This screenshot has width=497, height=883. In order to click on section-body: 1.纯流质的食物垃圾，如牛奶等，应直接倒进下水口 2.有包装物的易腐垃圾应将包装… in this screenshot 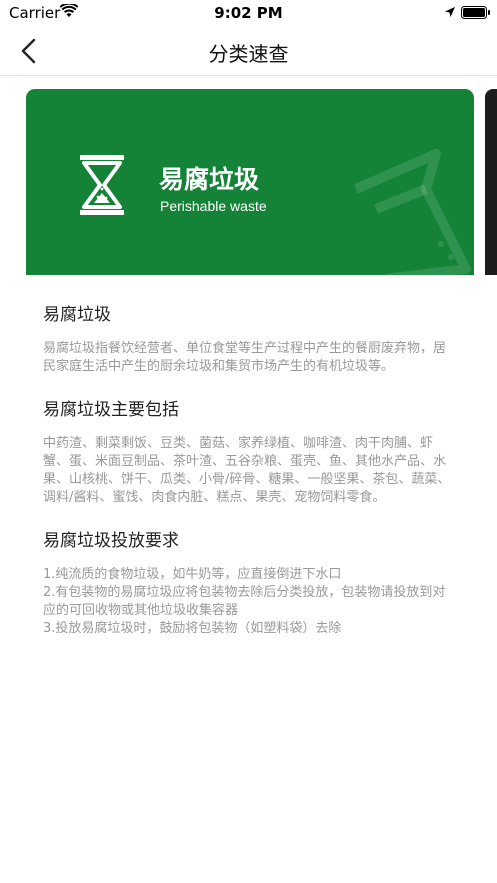, I will do `click(244, 601)`.